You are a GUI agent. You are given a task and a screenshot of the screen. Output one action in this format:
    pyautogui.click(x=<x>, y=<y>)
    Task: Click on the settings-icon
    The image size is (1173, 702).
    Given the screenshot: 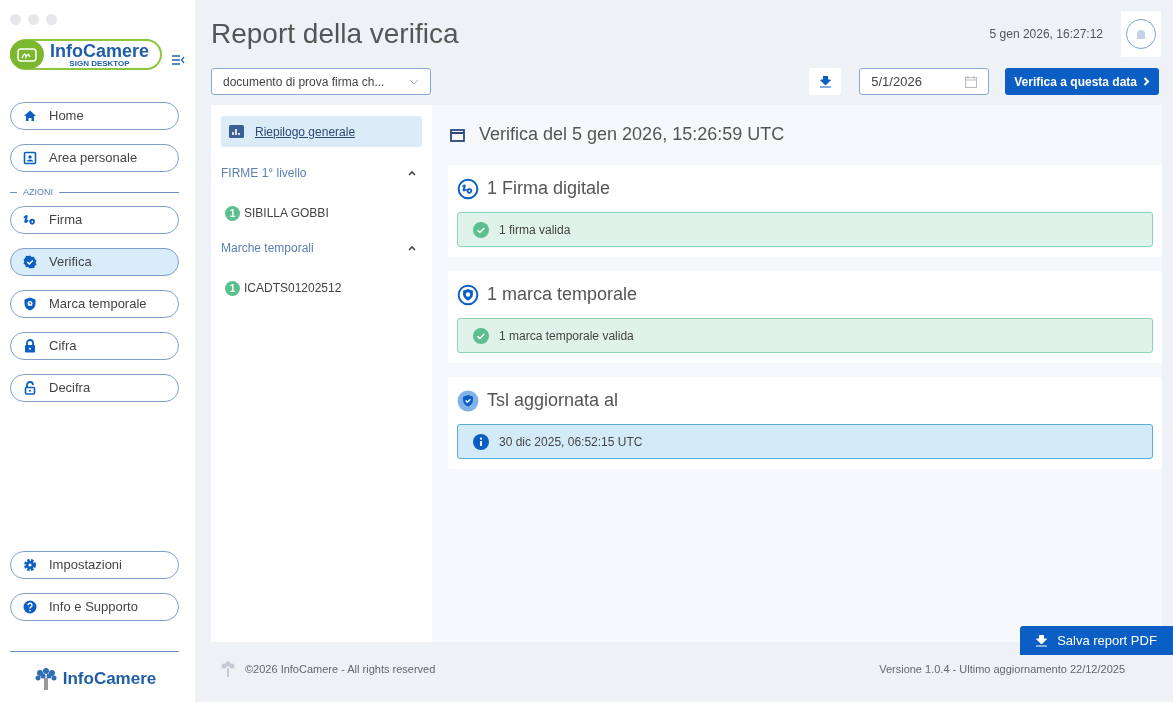 What is the action you would take?
    pyautogui.click(x=30, y=565)
    